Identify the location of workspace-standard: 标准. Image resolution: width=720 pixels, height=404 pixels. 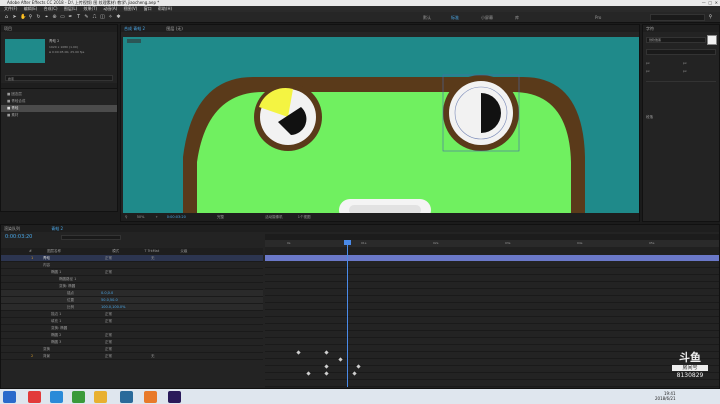
(455, 17).